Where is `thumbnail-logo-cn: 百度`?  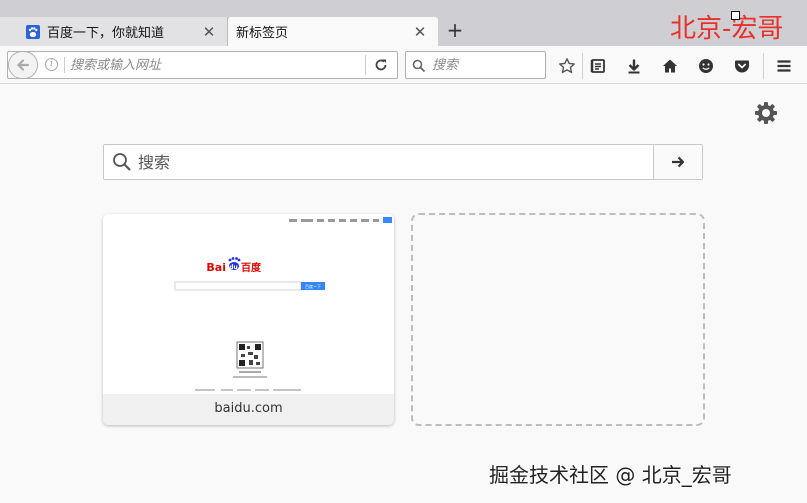 thumbnail-logo-cn: 百度 is located at coordinates (251, 267).